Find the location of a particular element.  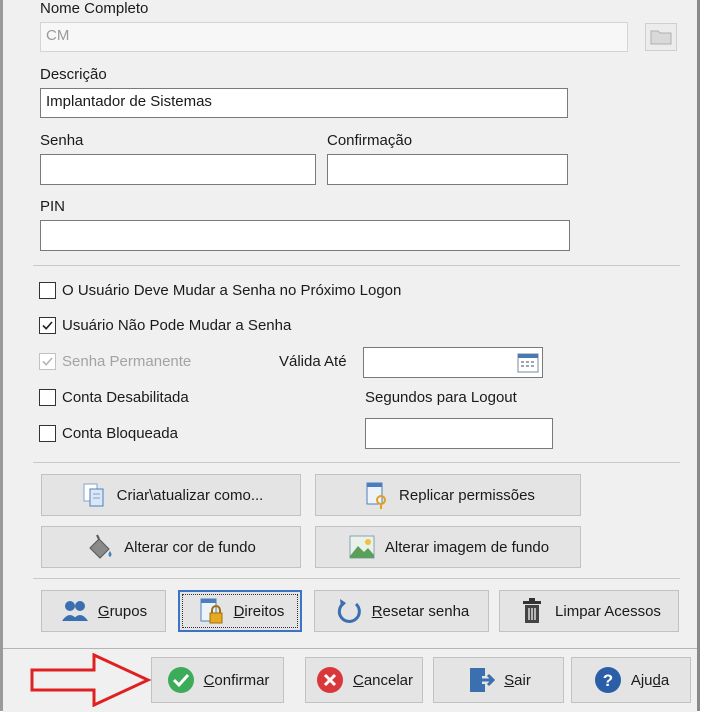

permanent-password-option: Senha Permanente is located at coordinates (115, 361).